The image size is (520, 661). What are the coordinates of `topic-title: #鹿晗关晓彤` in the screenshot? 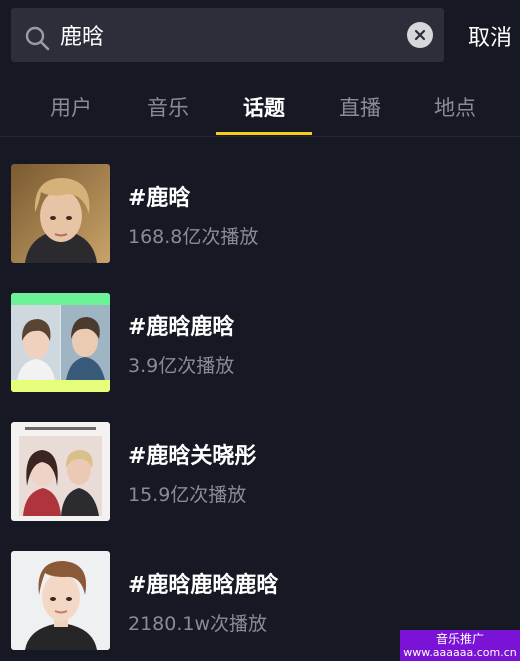 It's located at (192, 456).